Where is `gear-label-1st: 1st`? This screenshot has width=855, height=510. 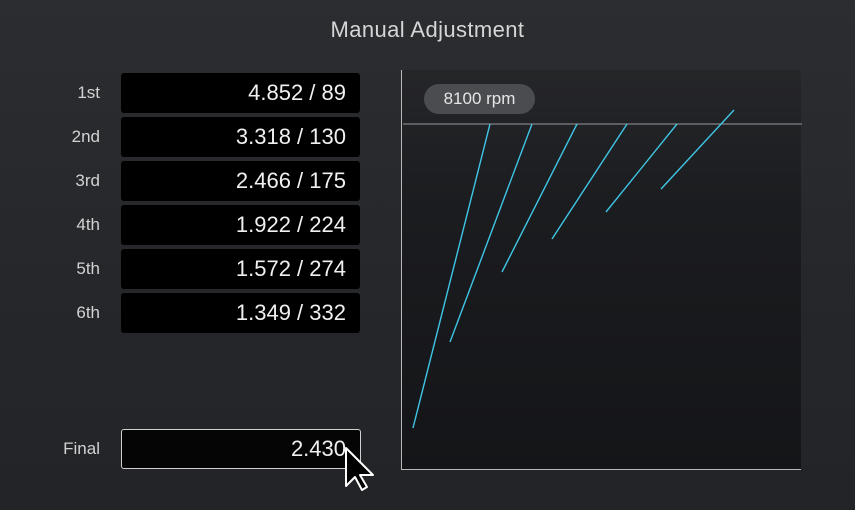
gear-label-1st: 1st is located at coordinates (88, 92).